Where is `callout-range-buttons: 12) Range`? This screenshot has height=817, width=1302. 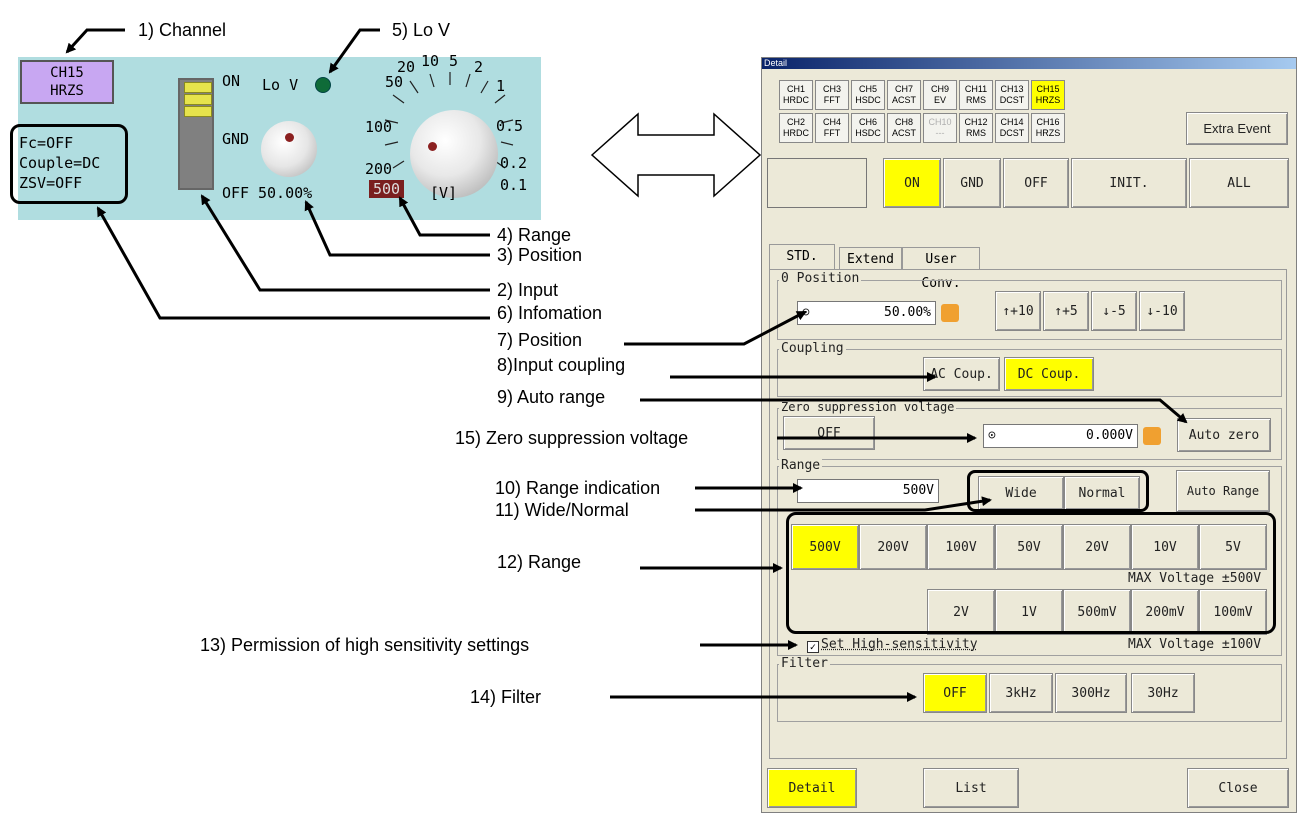
callout-range-buttons: 12) Range is located at coordinates (539, 562).